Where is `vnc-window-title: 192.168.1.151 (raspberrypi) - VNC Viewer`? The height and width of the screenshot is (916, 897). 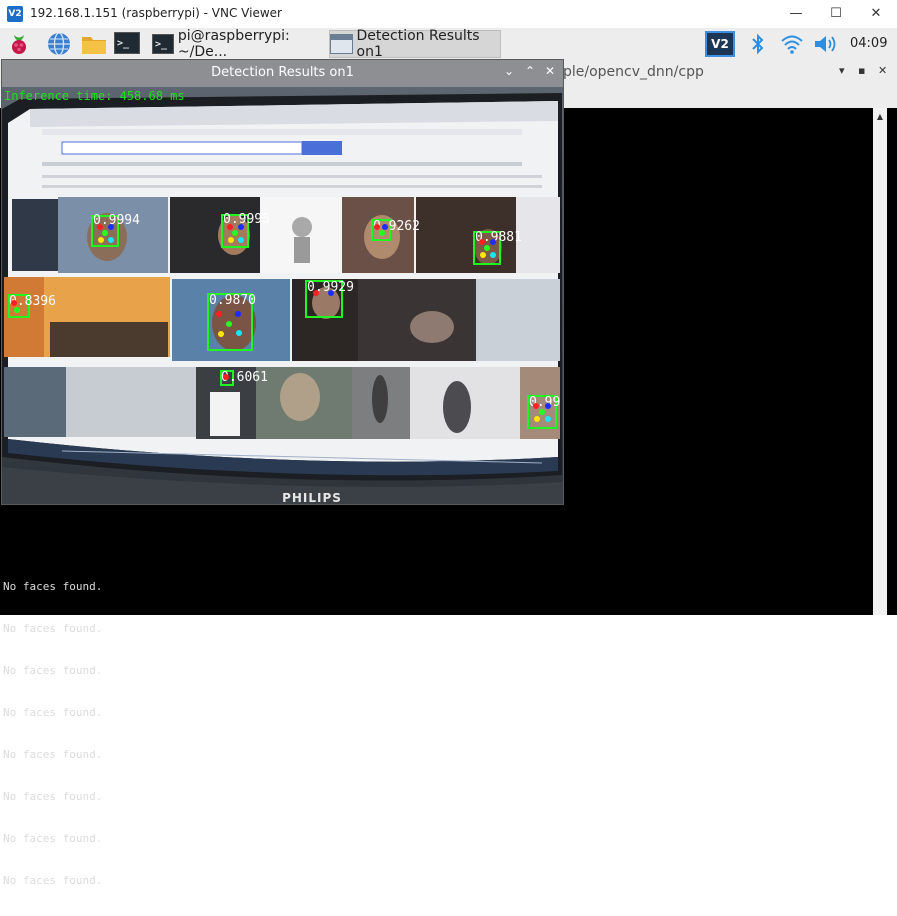
vnc-window-title: 192.168.1.151 (raspberrypi) - VNC Viewer is located at coordinates (156, 13).